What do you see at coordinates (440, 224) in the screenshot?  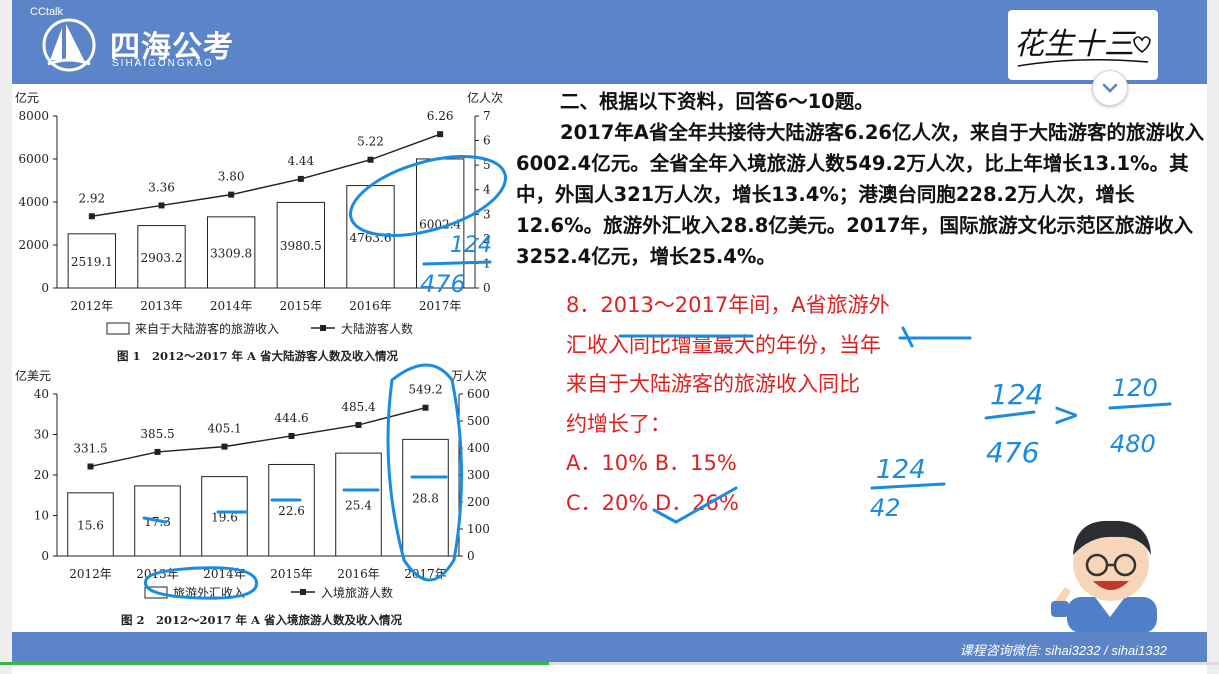 I see `chart-1-bar-label: 6002.4` at bounding box center [440, 224].